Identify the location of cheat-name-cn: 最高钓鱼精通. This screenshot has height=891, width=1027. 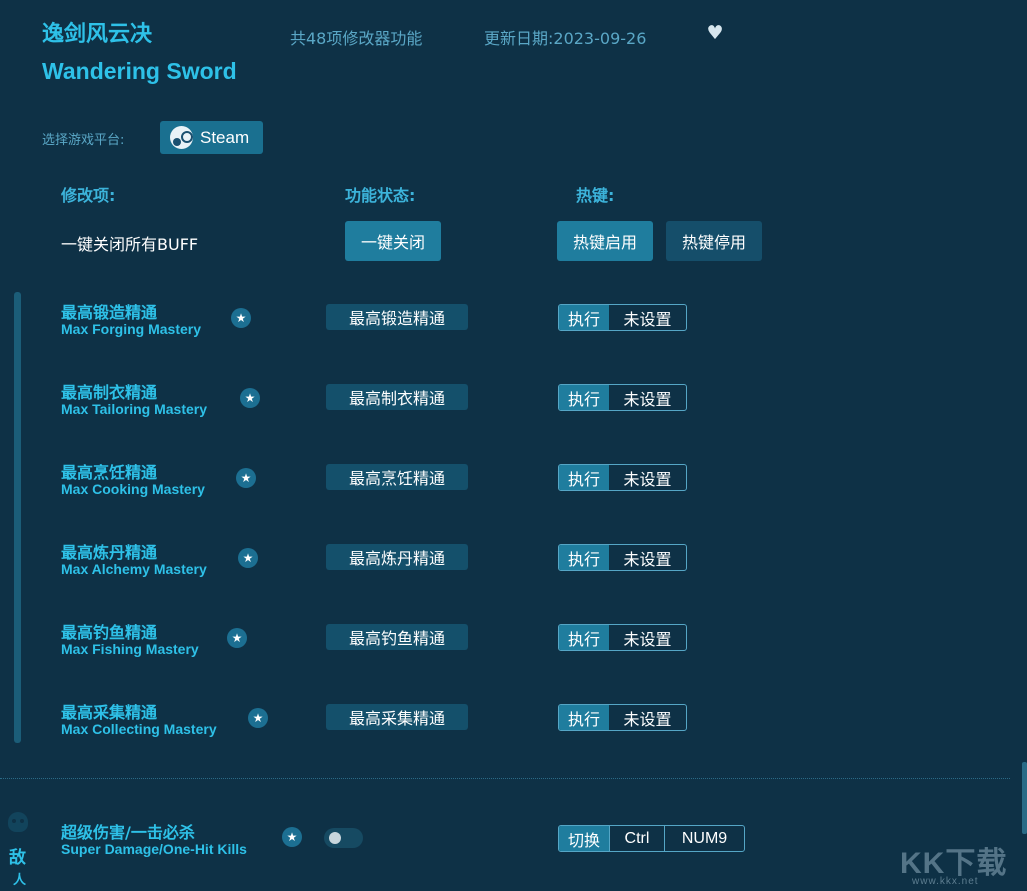
(109, 632).